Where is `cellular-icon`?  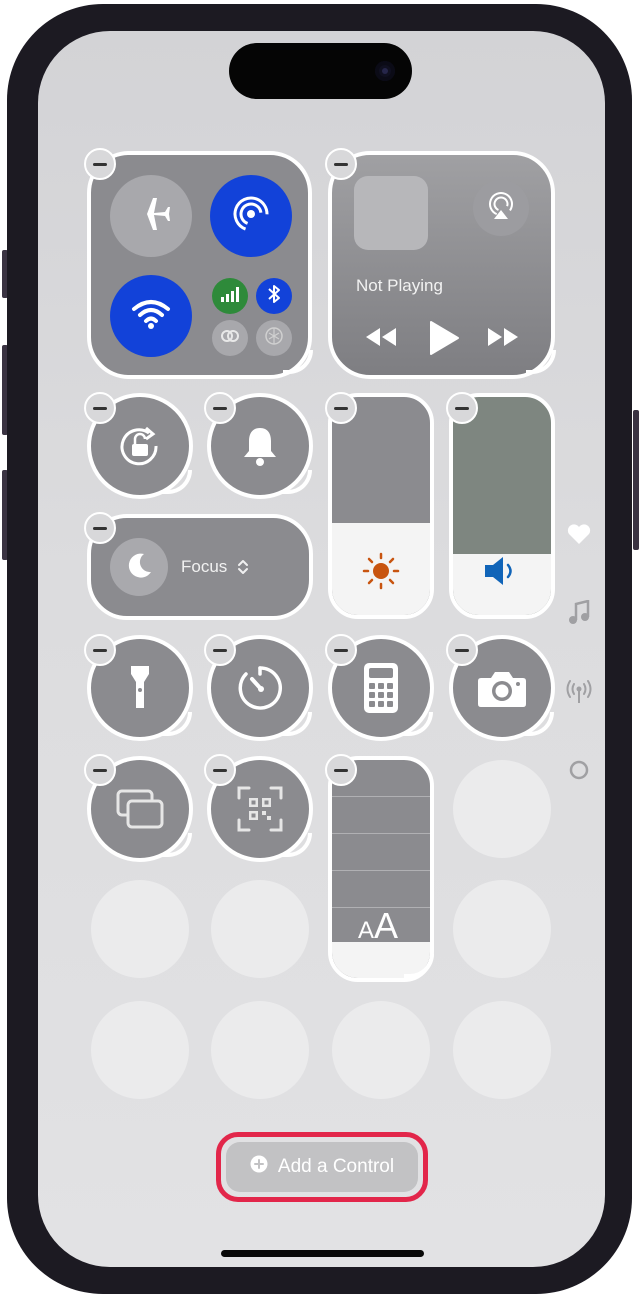
cellular-icon is located at coordinates (230, 296).